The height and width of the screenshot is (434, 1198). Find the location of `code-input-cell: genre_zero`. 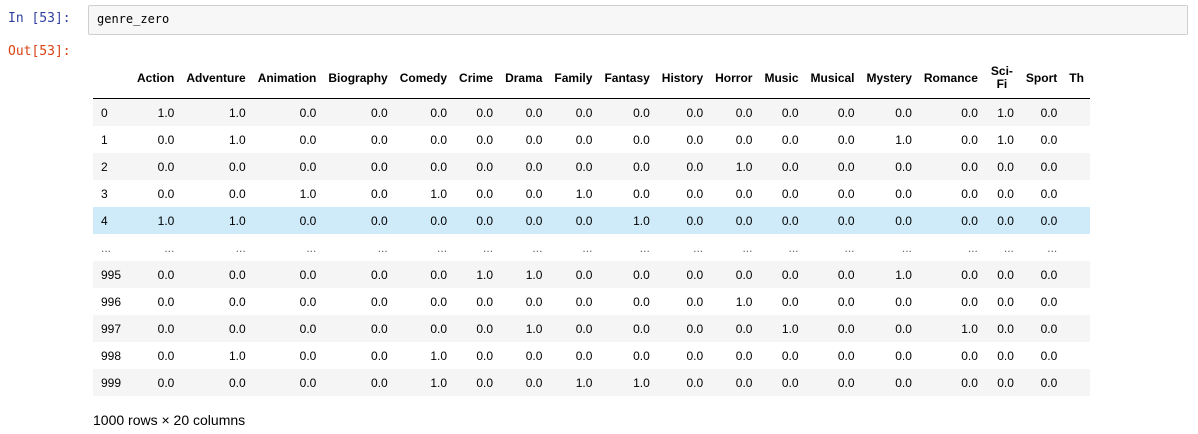

code-input-cell: genre_zero is located at coordinates (638, 20).